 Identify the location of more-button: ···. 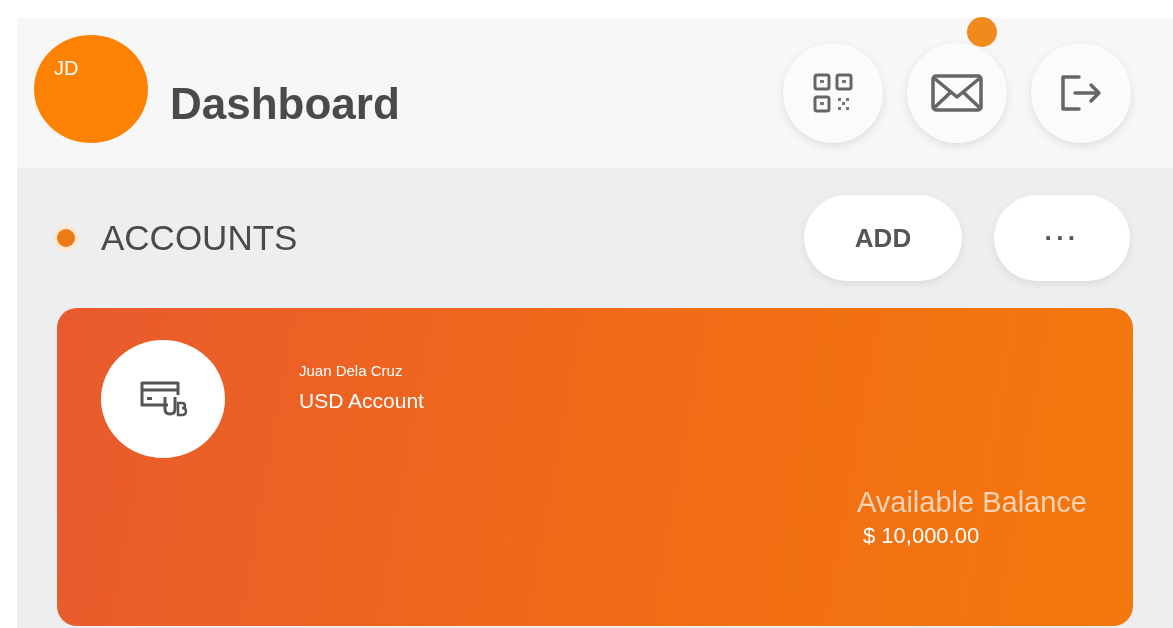
(1062, 238).